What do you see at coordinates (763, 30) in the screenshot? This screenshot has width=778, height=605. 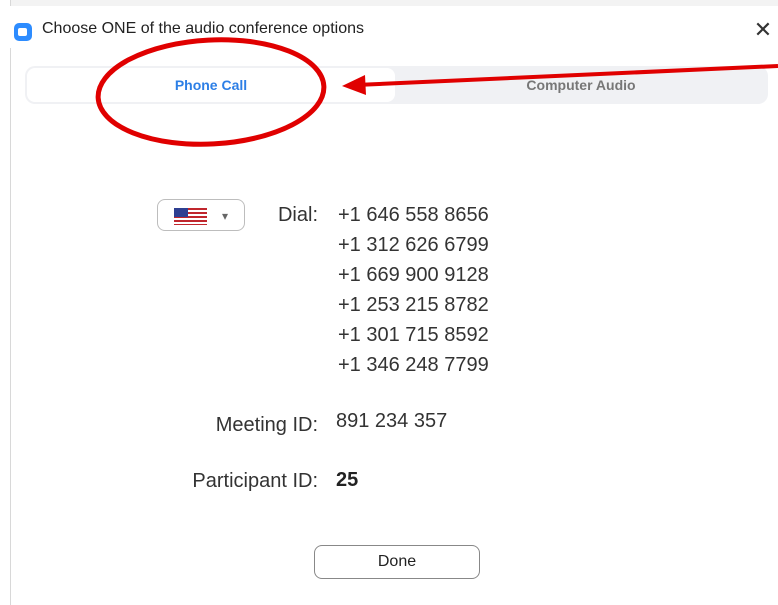 I see `close-icon: ✕` at bounding box center [763, 30].